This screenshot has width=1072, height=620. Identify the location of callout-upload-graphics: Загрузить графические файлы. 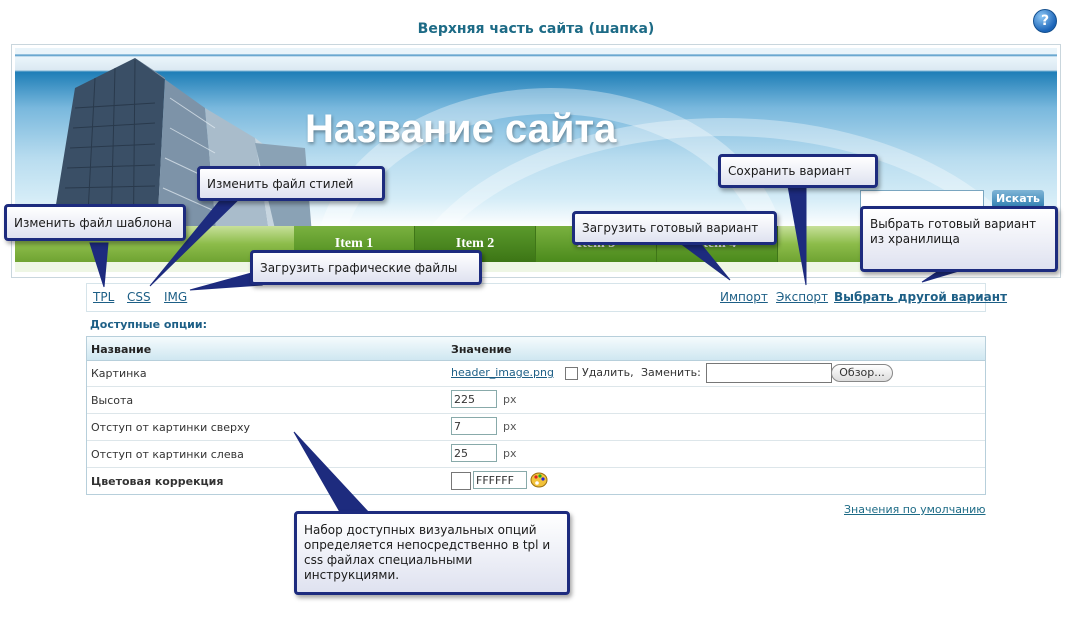
(366, 267).